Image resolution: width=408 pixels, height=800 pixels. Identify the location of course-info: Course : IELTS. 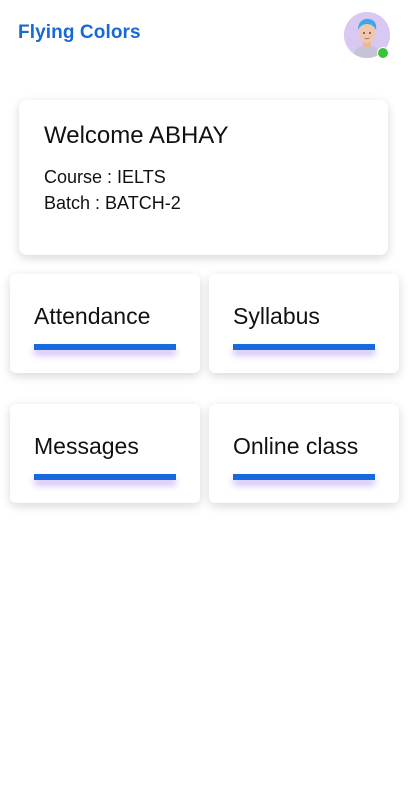
(105, 177).